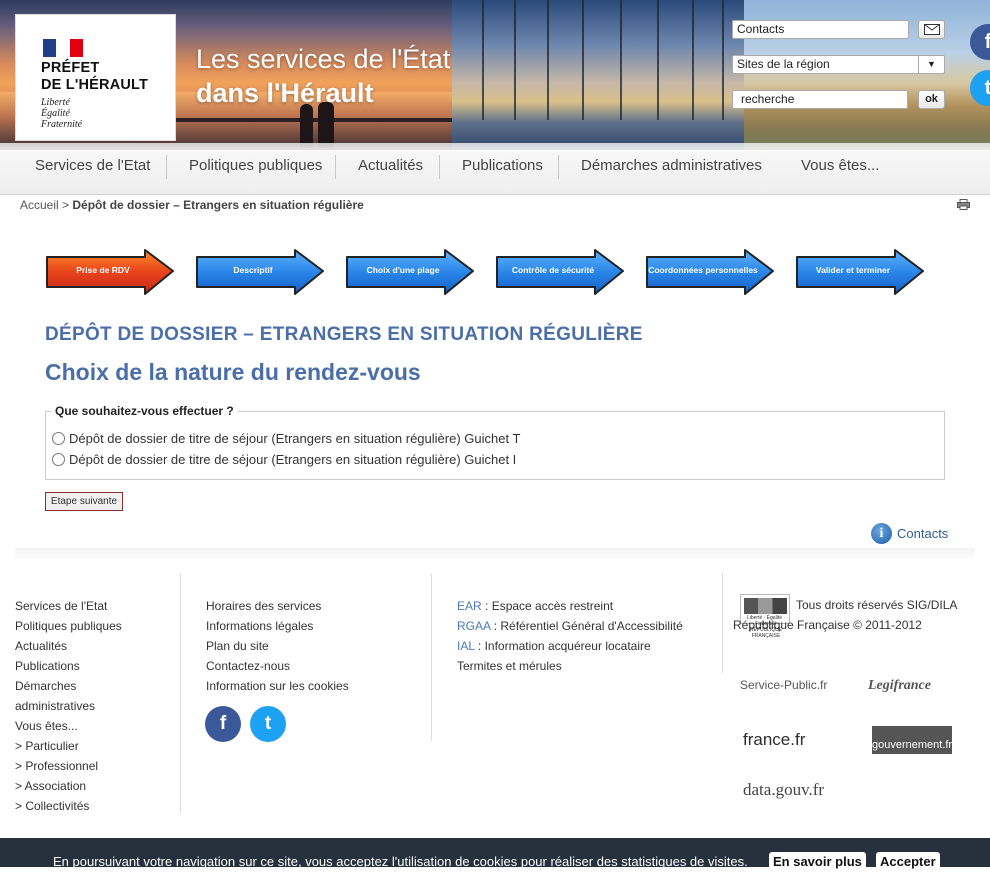 This screenshot has height=872, width=990. What do you see at coordinates (95, 626) in the screenshot?
I see `footer-link: Politiques publiques` at bounding box center [95, 626].